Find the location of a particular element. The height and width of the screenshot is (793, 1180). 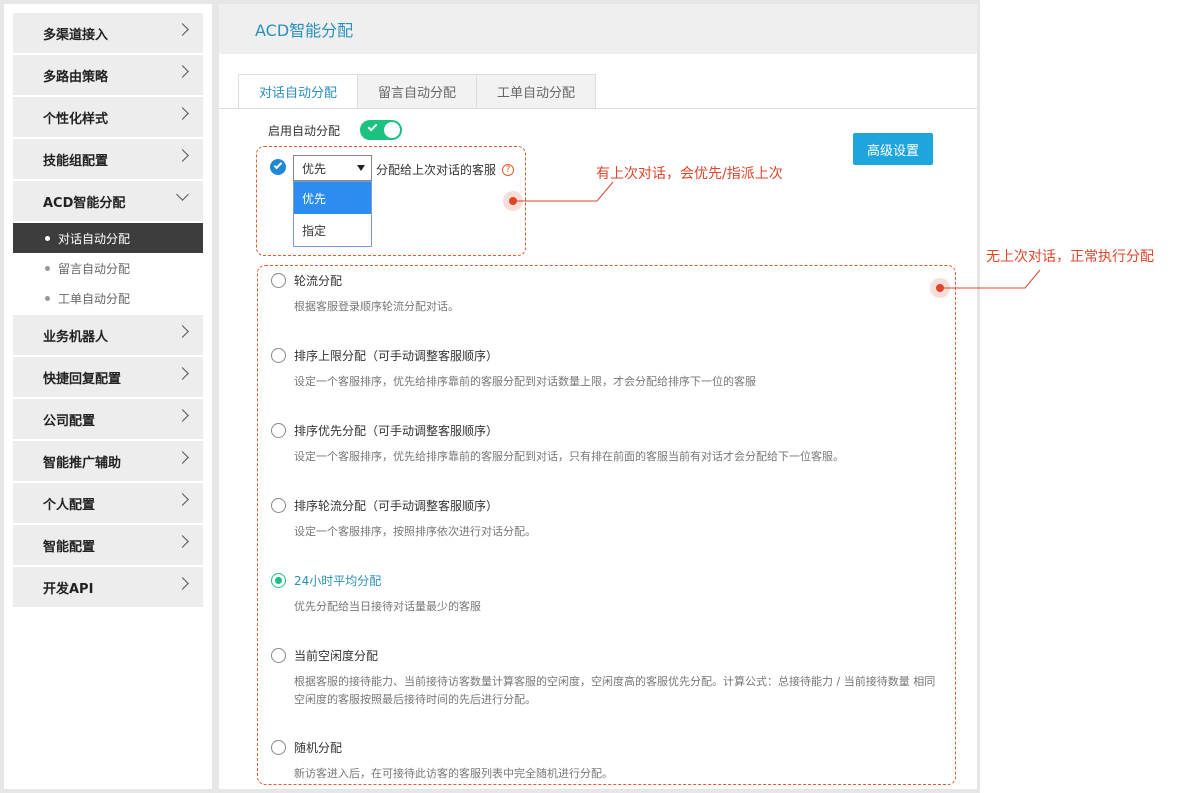

annotation-text-right: 无上次对话，正常执行分配 is located at coordinates (1070, 257).